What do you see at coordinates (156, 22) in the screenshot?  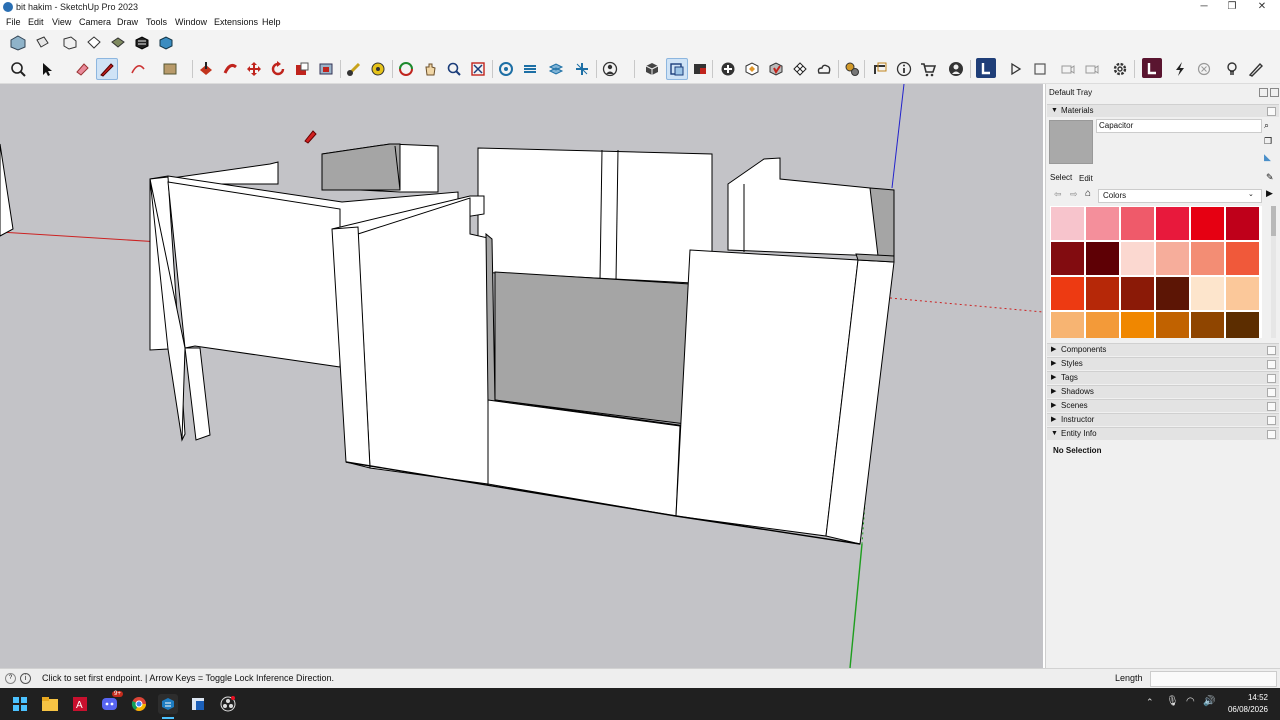 I see `menu-tools: Tools` at bounding box center [156, 22].